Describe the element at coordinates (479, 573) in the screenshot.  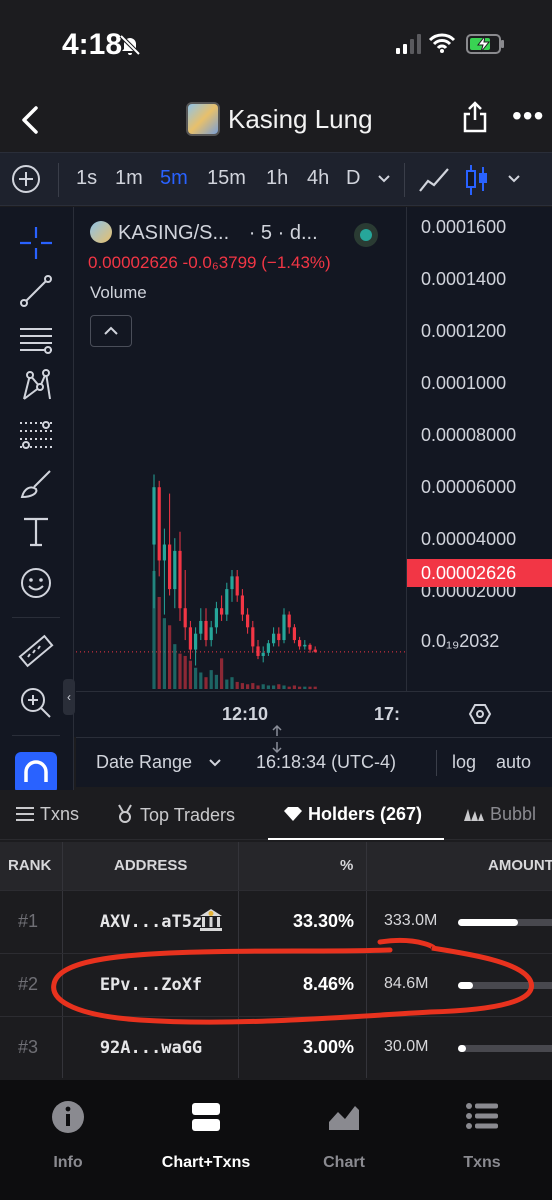
I see `current-price-tag: 0.00002626` at that location.